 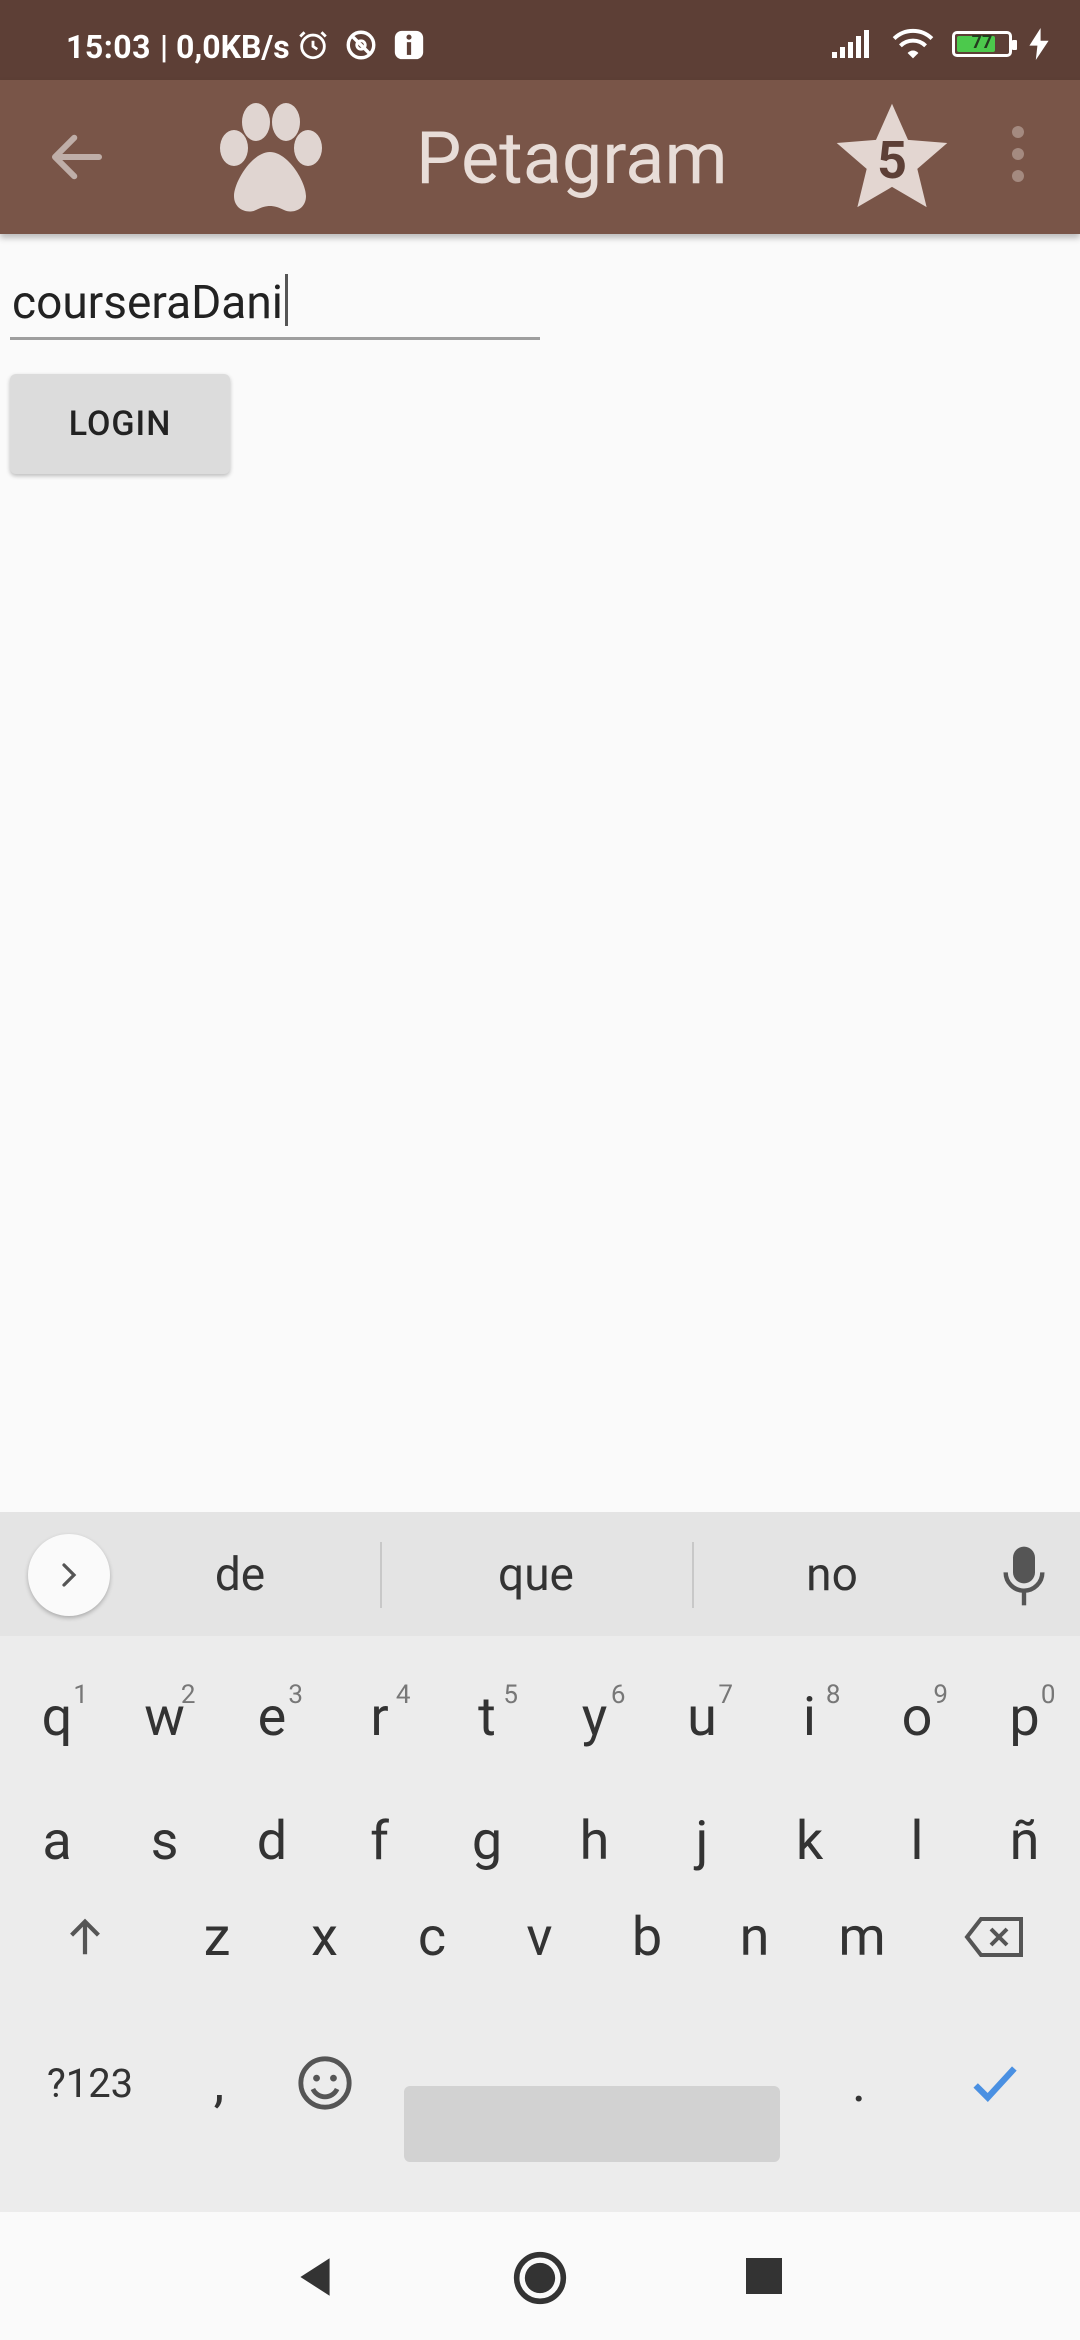 I want to click on shift-arrow-icon, so click(x=85, y=1936).